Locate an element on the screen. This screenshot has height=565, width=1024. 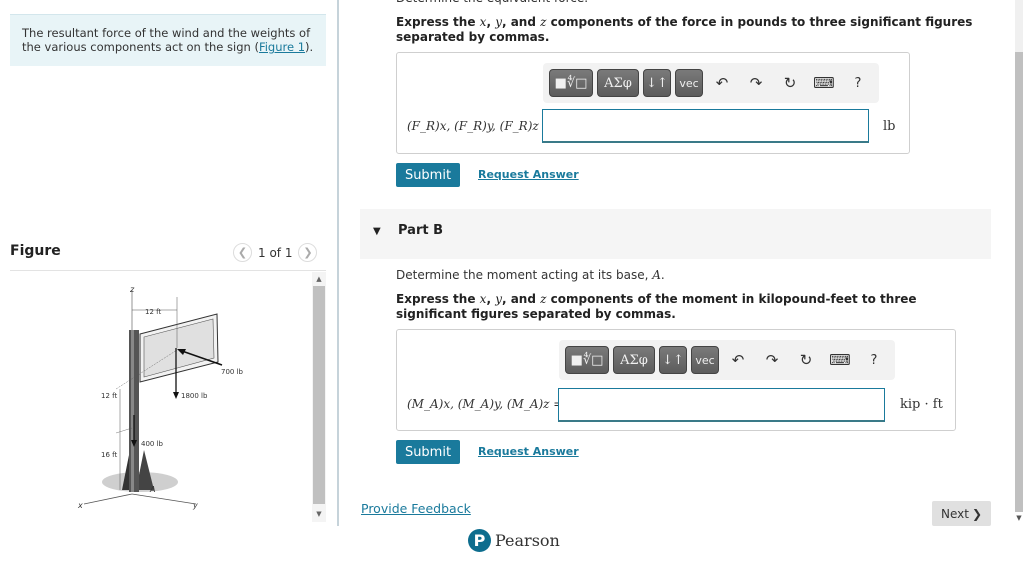
pole-weight-label: 400 lb is located at coordinates (152, 444).